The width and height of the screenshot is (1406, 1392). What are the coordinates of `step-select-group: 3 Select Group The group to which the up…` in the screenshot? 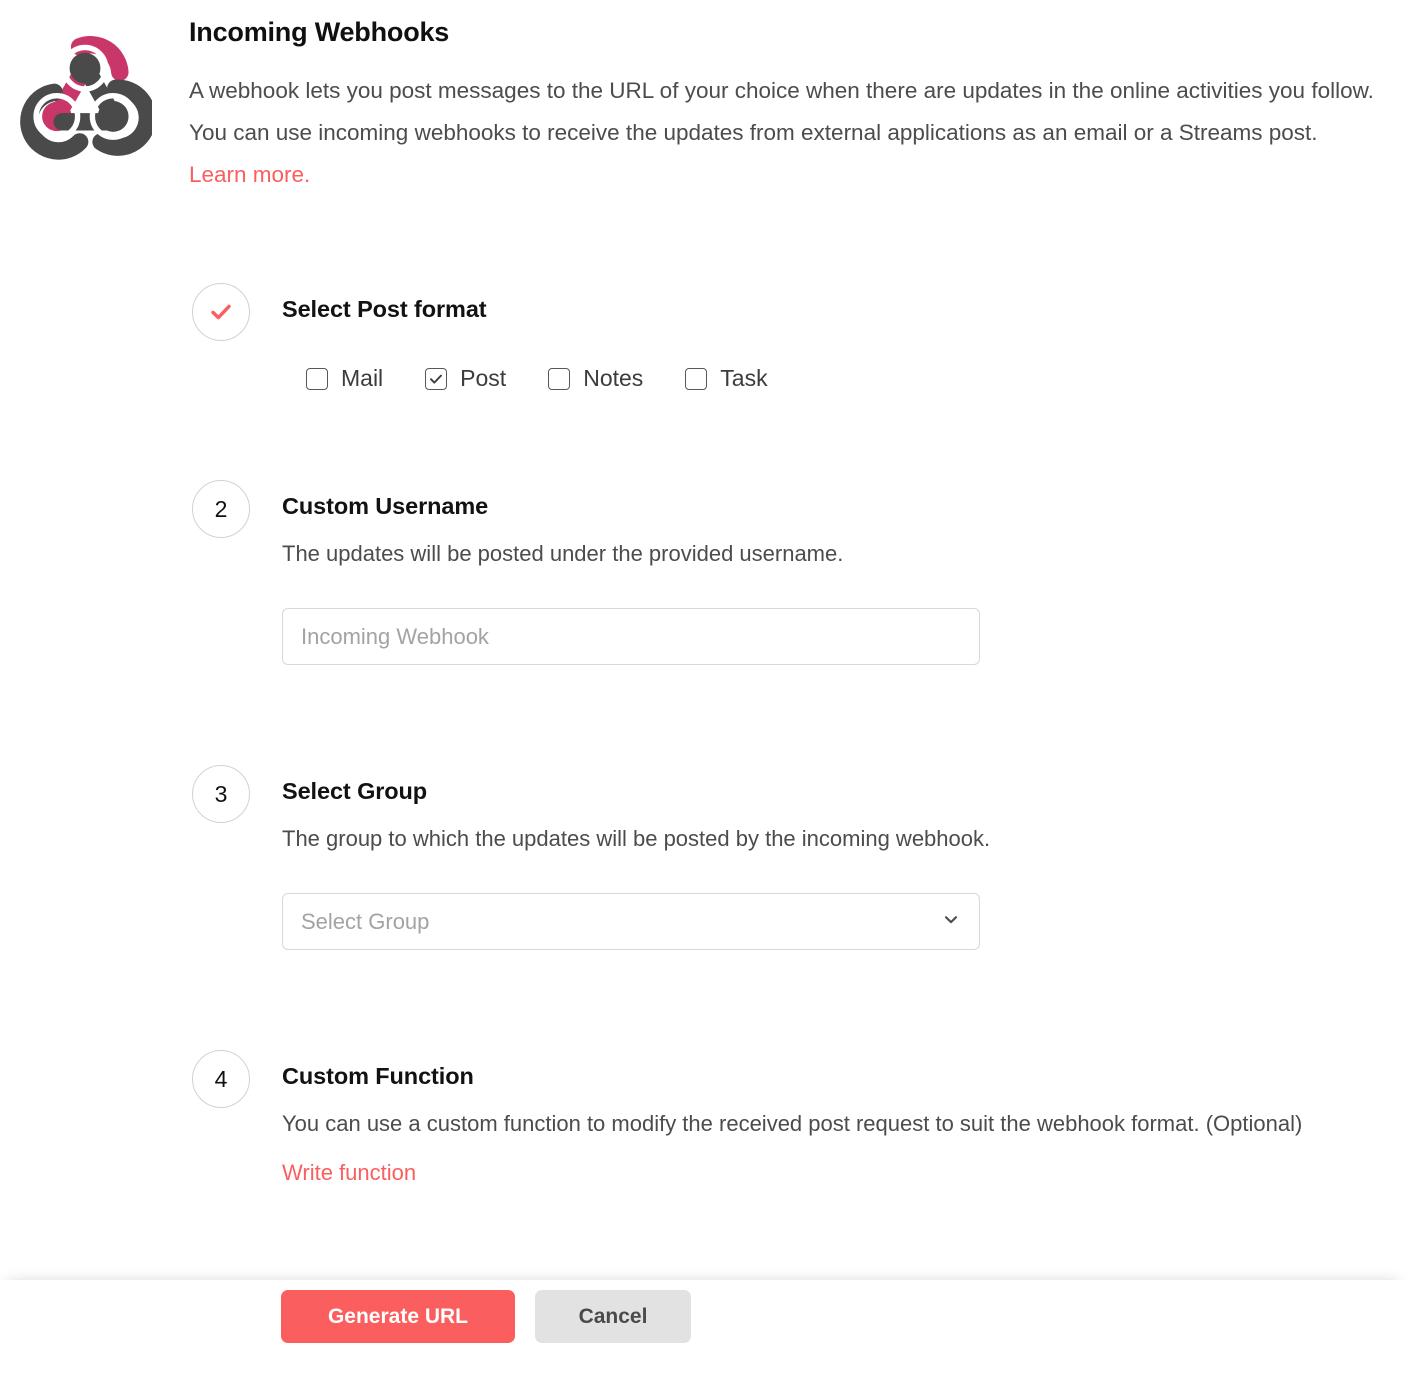 It's located at (784, 858).